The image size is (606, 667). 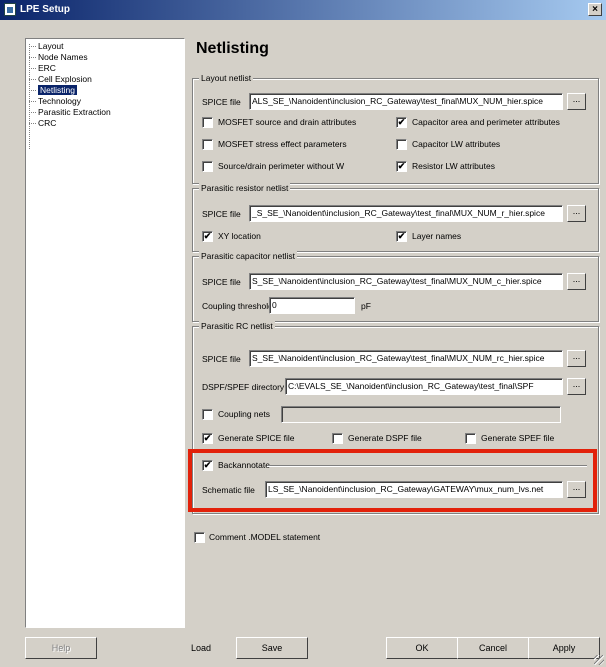 I want to click on tree-item-technology: Technology, so click(x=56, y=101).